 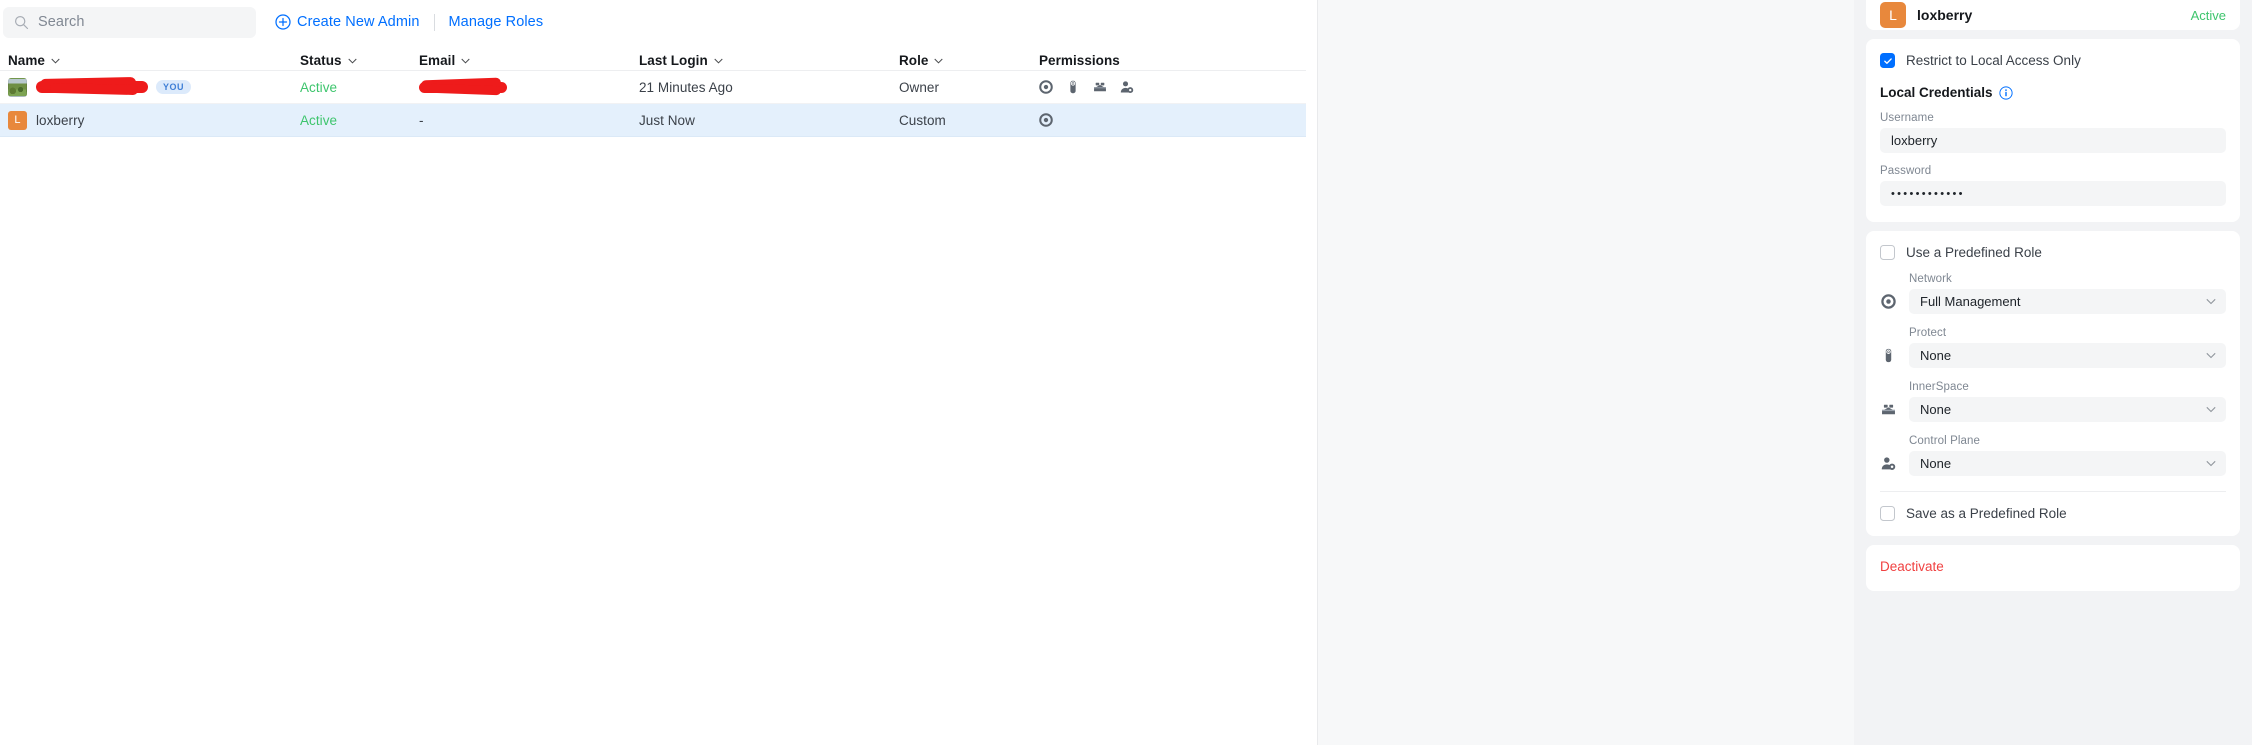 I want to click on use-predefined-role-row: Use a Predefined Role, so click(x=2053, y=252).